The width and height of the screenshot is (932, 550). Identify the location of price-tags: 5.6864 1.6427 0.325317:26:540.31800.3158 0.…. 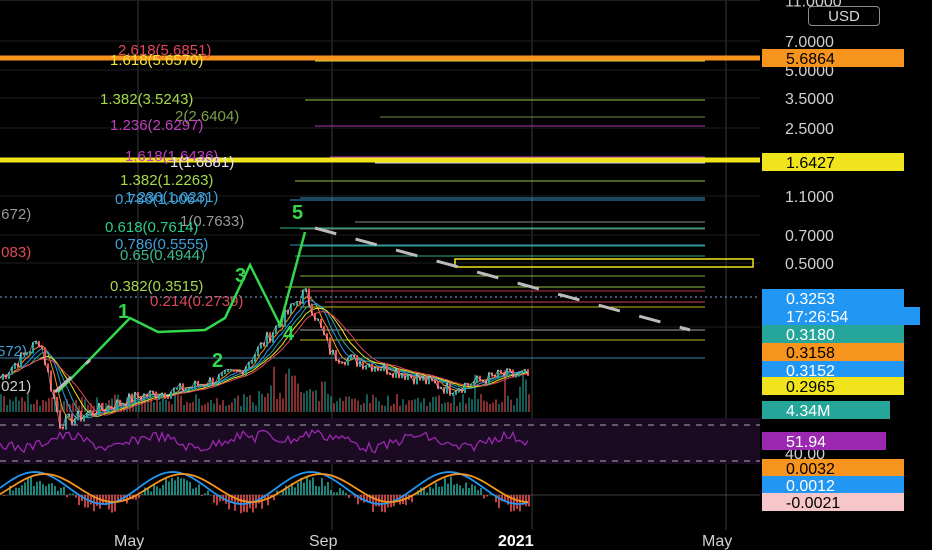
(841, 280).